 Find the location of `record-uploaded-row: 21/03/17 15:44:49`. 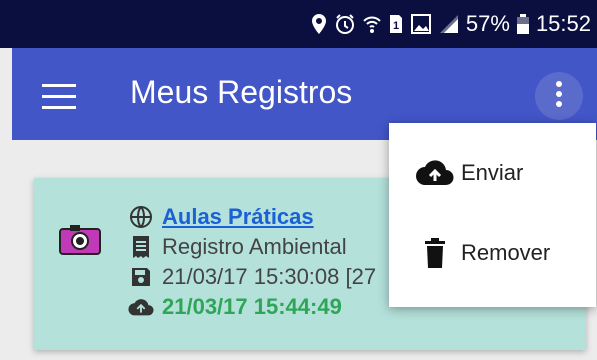

record-uploaded-row: 21/03/17 15:44:49 is located at coordinates (235, 307).